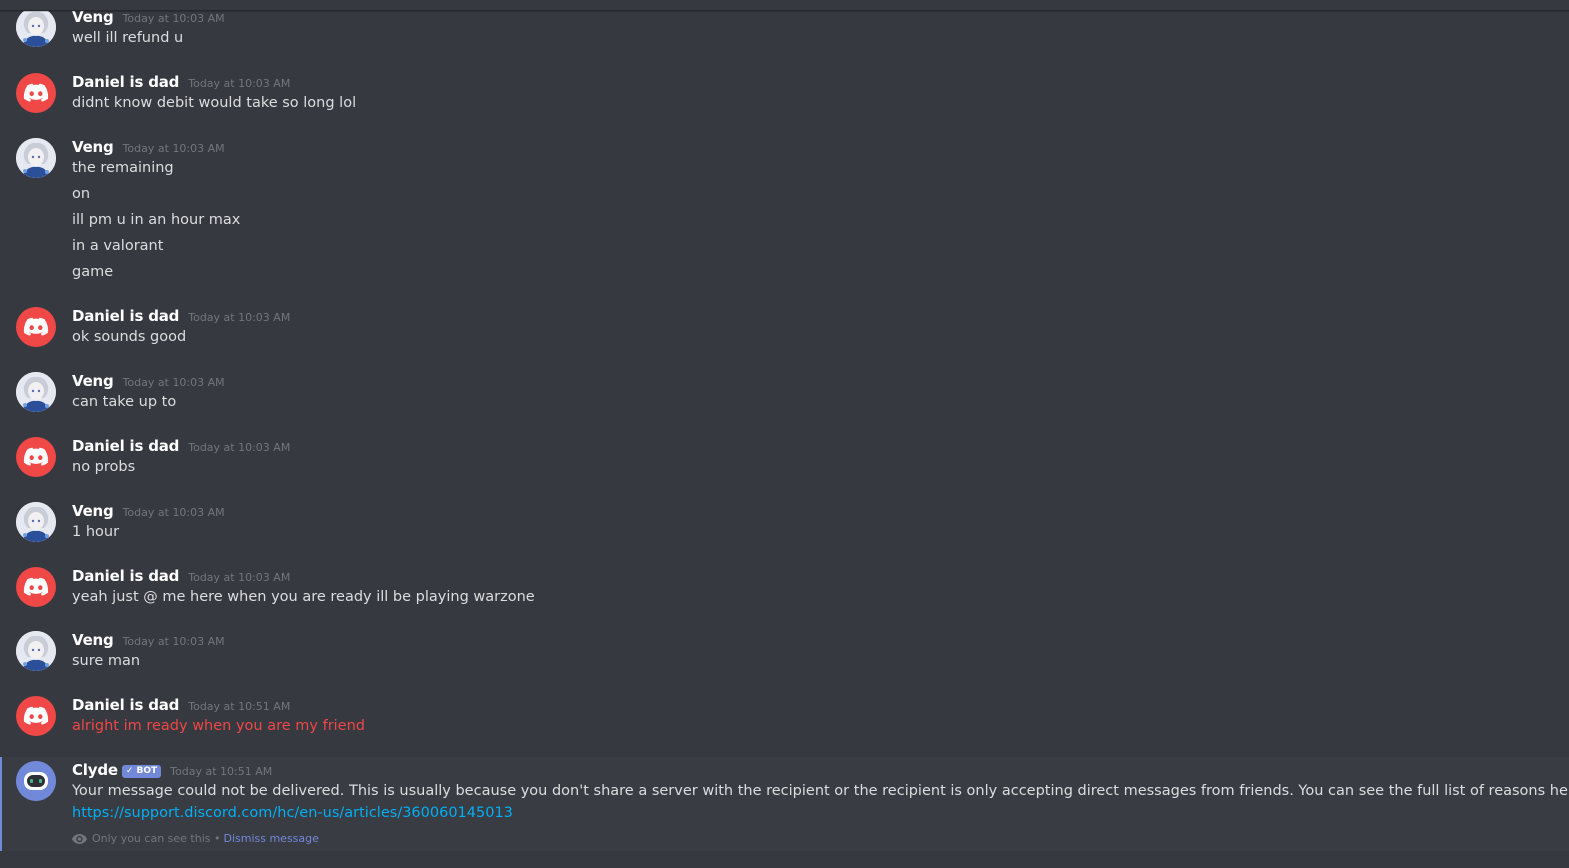 This screenshot has width=1569, height=868. What do you see at coordinates (156, 838) in the screenshot?
I see `ephemeral-note-text: Only you can see this •` at bounding box center [156, 838].